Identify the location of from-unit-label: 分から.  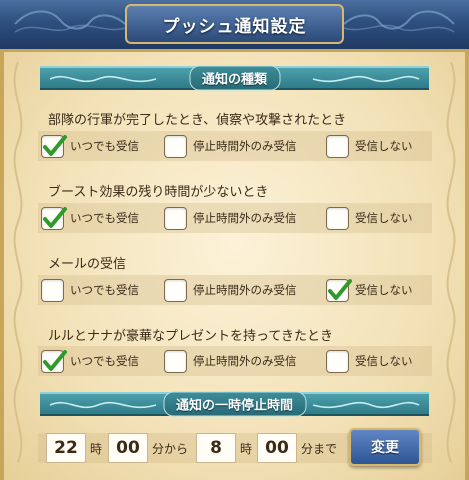
(170, 448).